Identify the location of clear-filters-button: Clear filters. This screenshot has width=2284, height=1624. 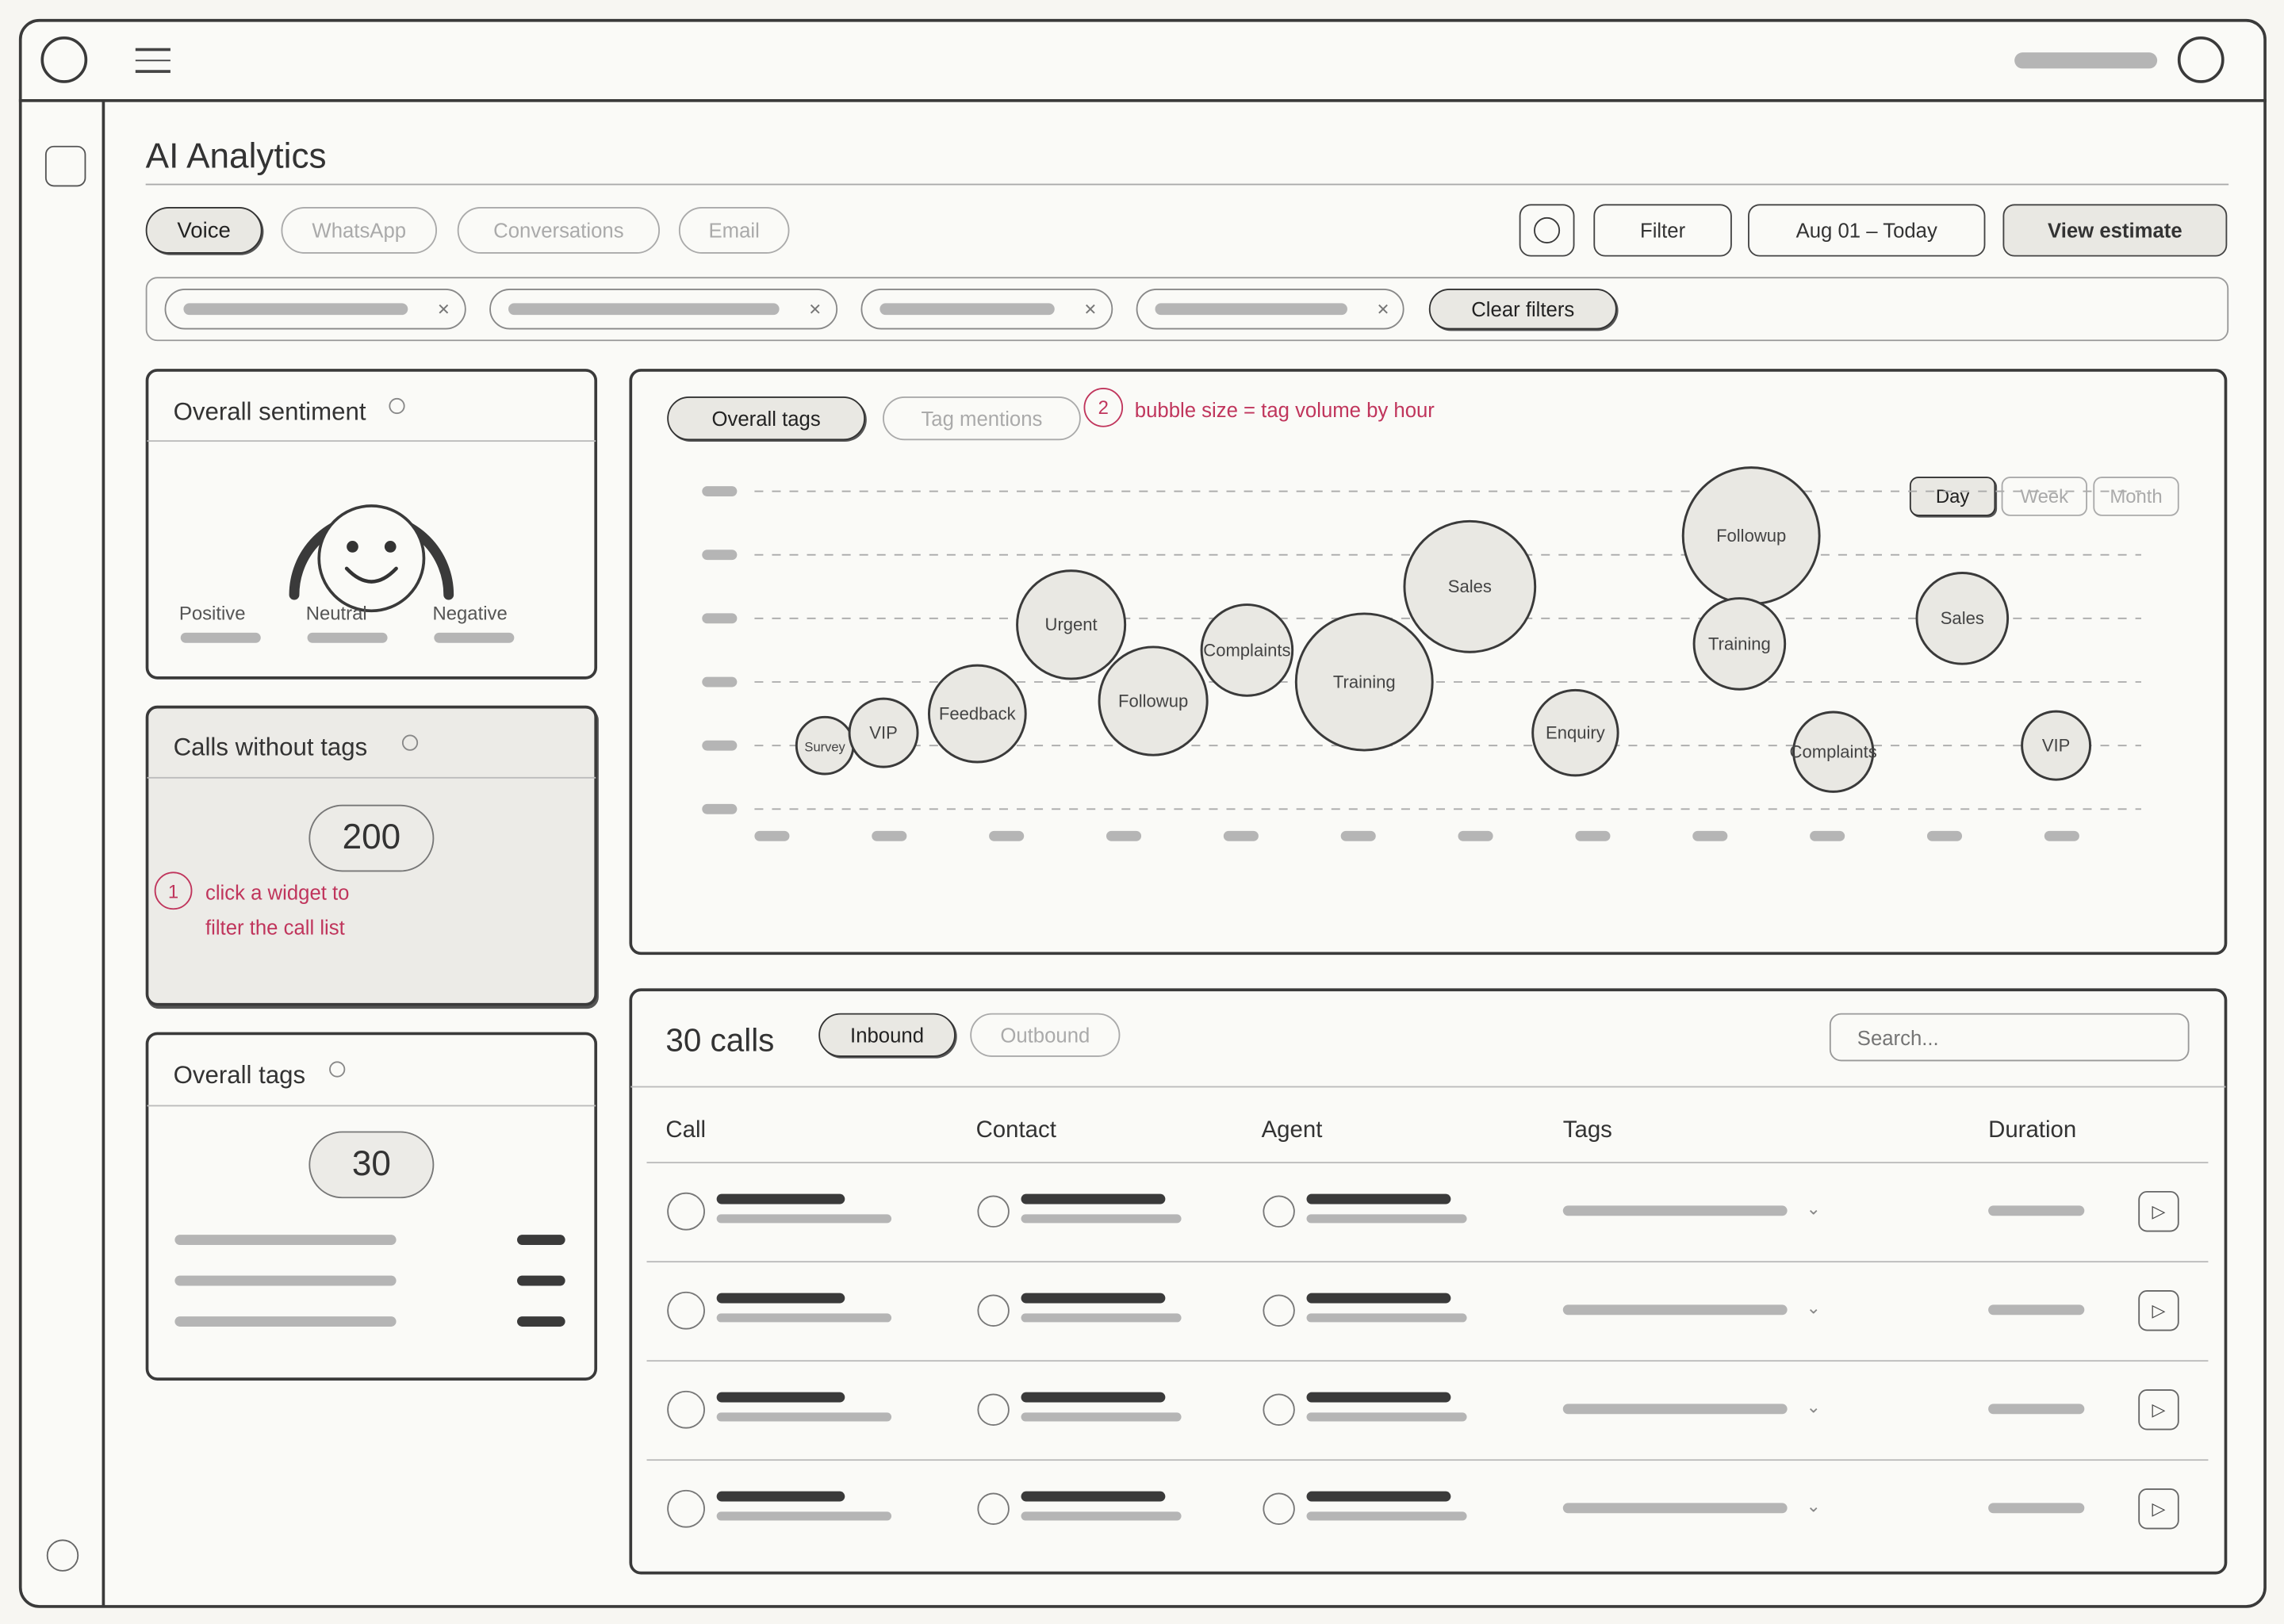
(1522, 309).